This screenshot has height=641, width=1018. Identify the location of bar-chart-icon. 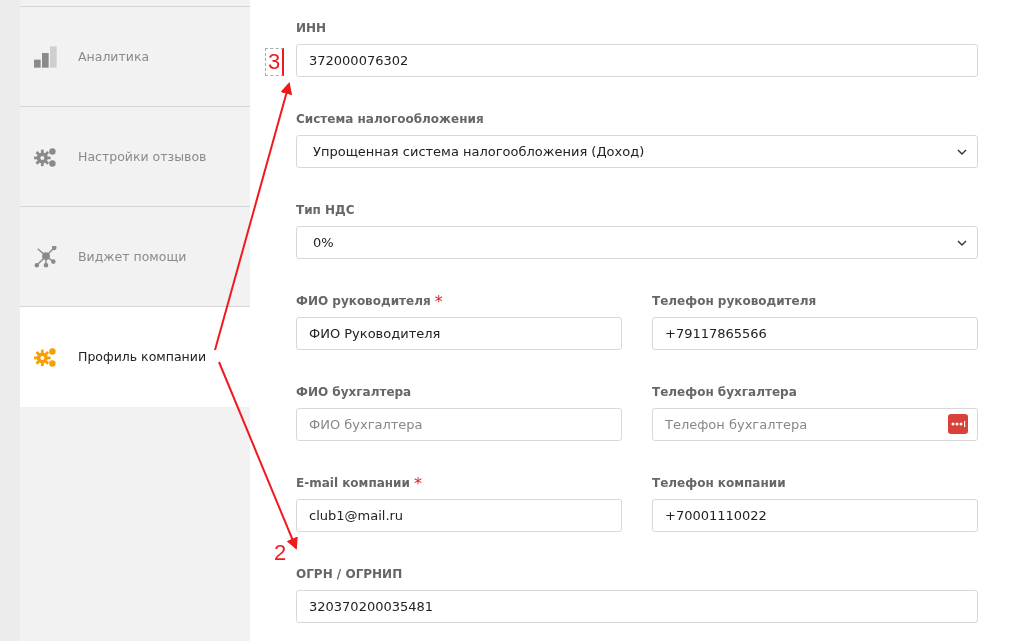
(46, 56).